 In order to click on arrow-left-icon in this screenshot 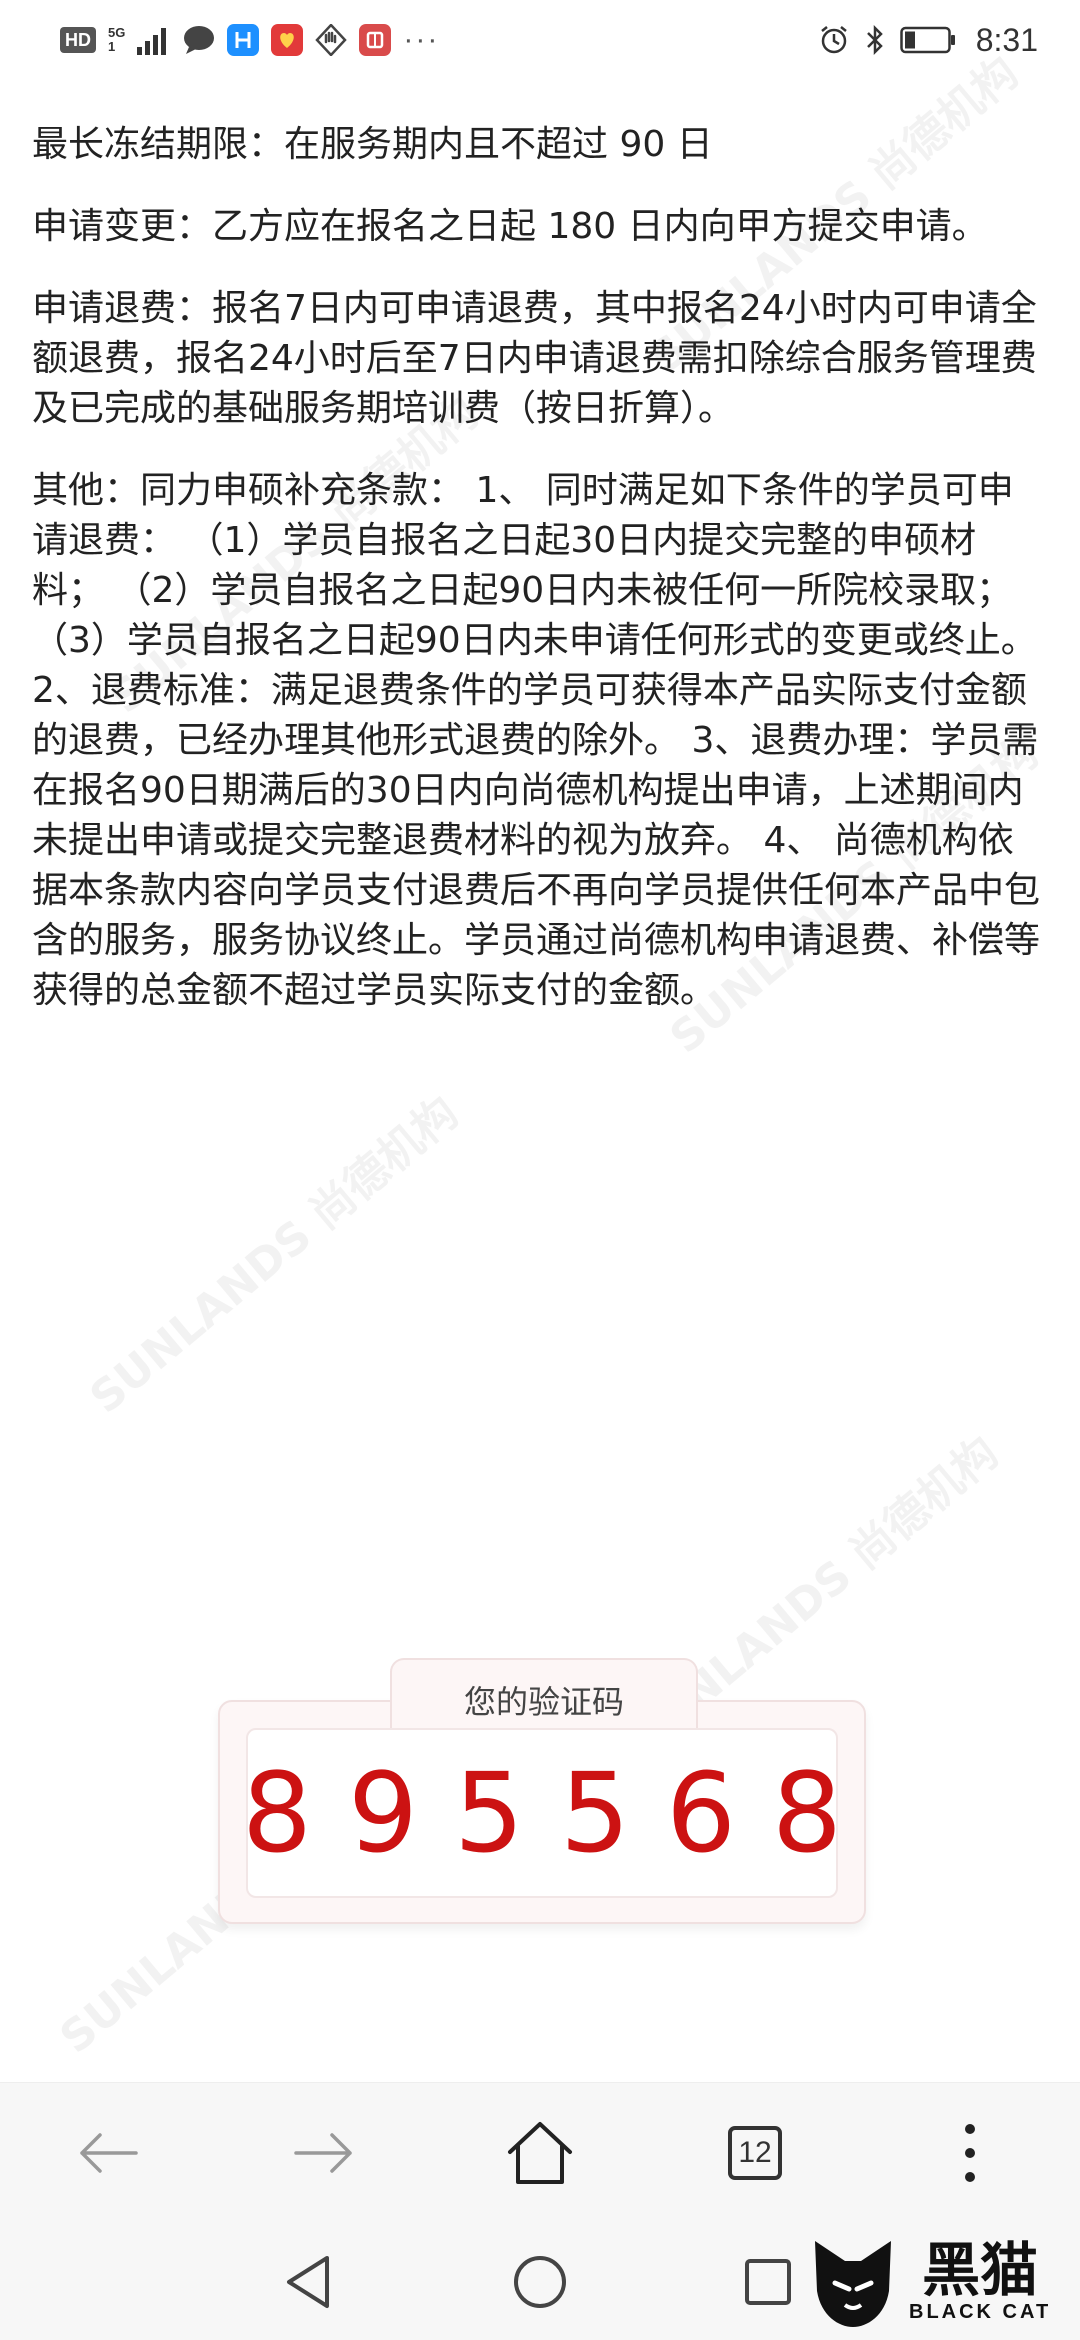, I will do `click(109, 2153)`.